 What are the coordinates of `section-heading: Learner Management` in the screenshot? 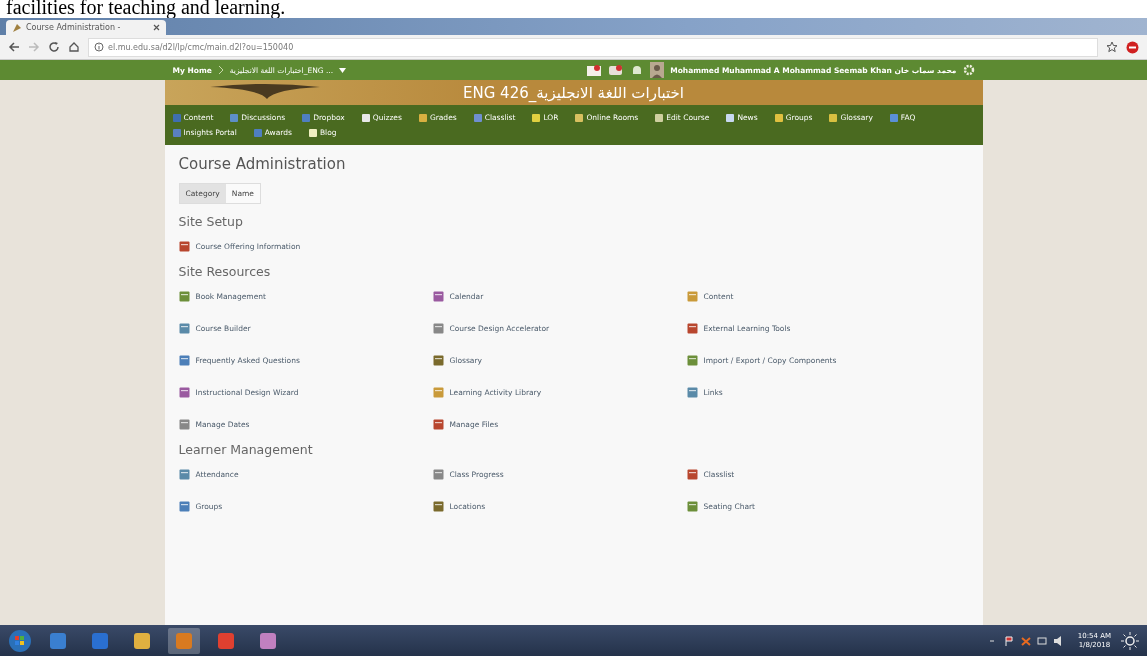 It's located at (246, 449).